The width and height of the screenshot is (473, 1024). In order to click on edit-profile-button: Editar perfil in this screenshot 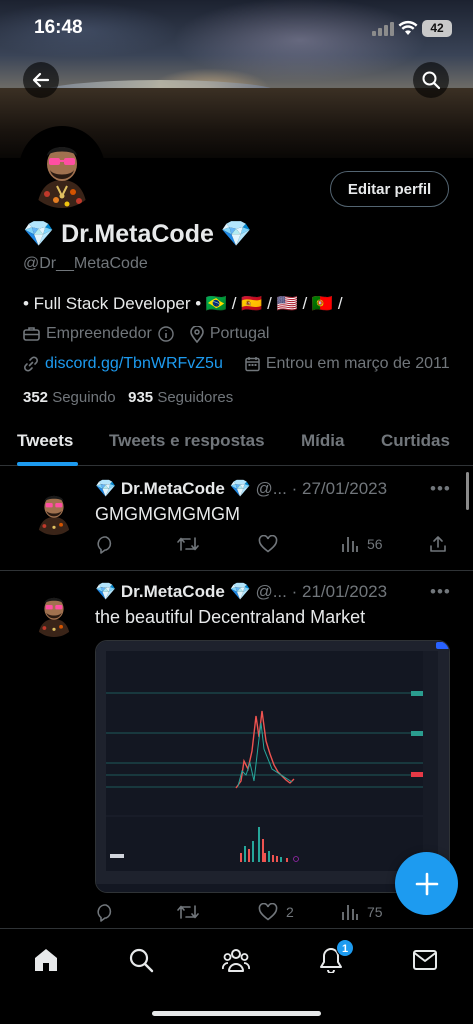, I will do `click(389, 189)`.